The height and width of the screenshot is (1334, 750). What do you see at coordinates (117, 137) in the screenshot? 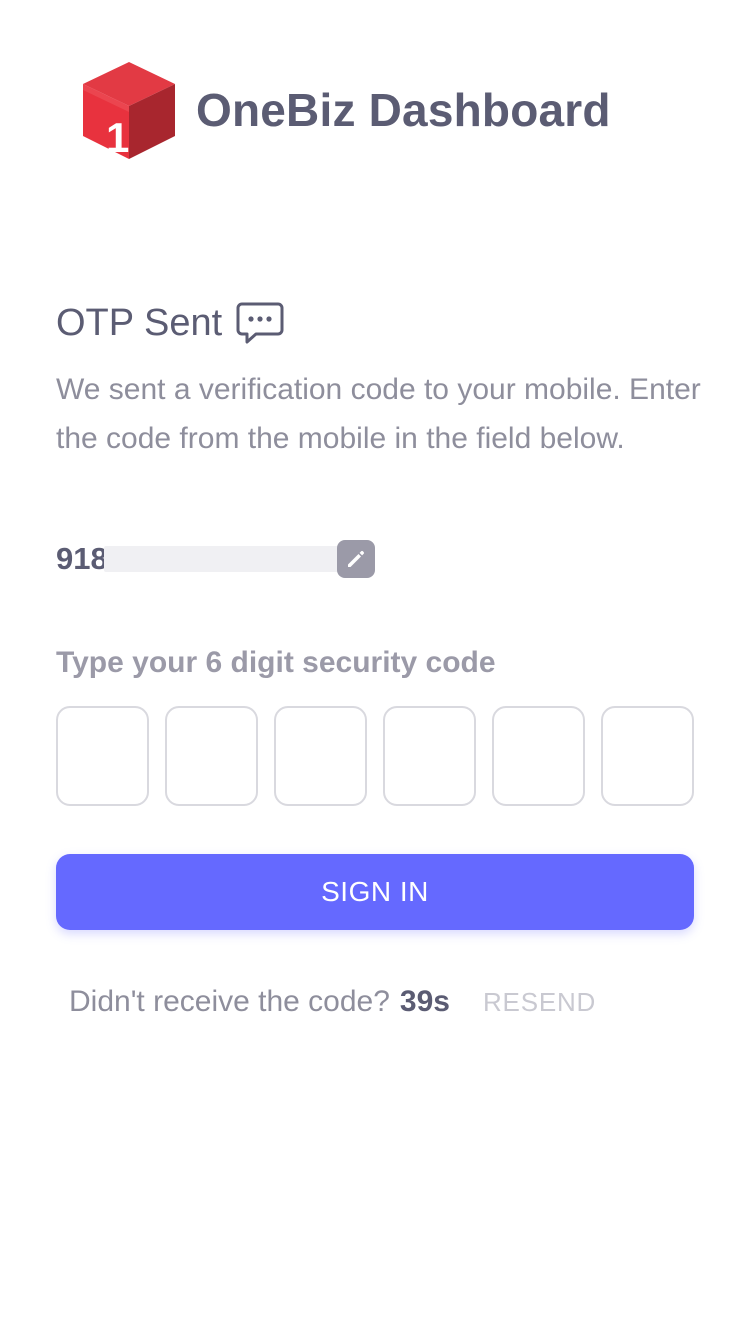
I see `logo-digit: 1` at bounding box center [117, 137].